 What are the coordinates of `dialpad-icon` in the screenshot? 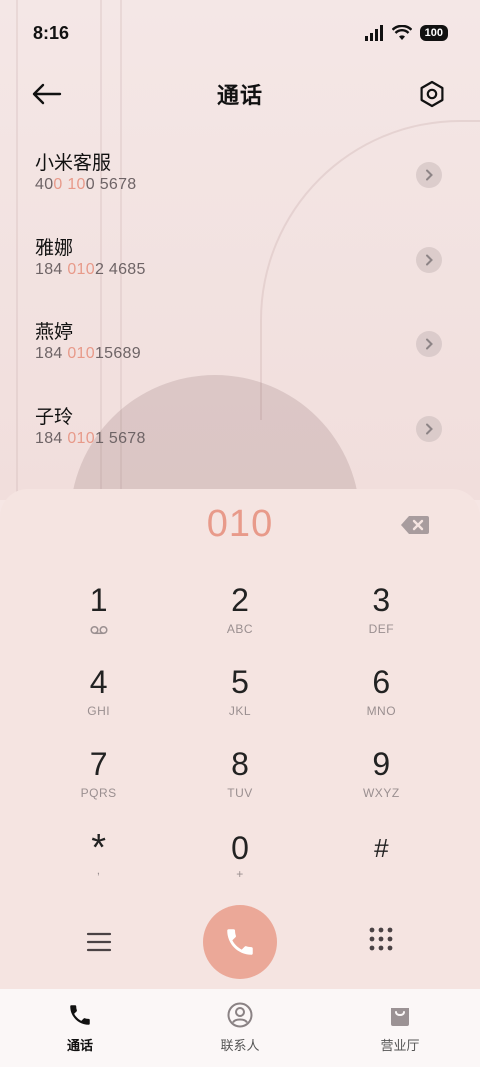 It's located at (381, 939).